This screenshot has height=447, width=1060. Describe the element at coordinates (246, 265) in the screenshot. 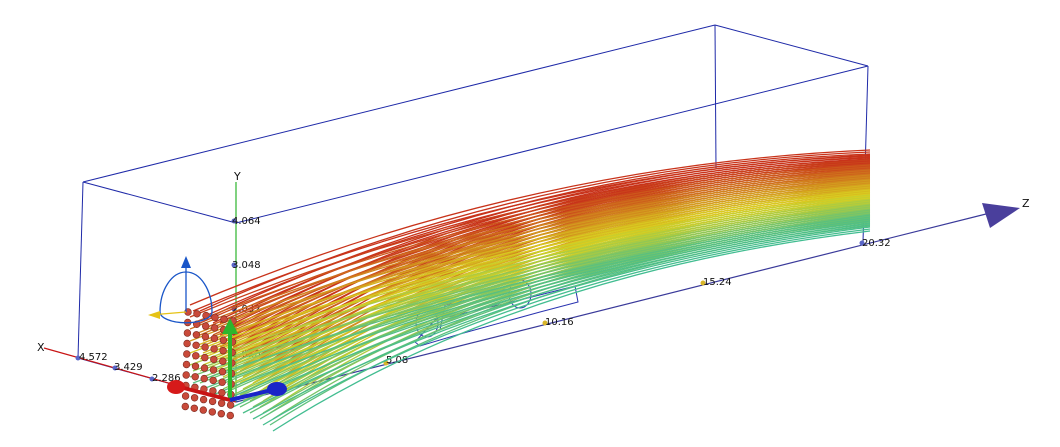

I see `y-tick-2: 3.048` at that location.